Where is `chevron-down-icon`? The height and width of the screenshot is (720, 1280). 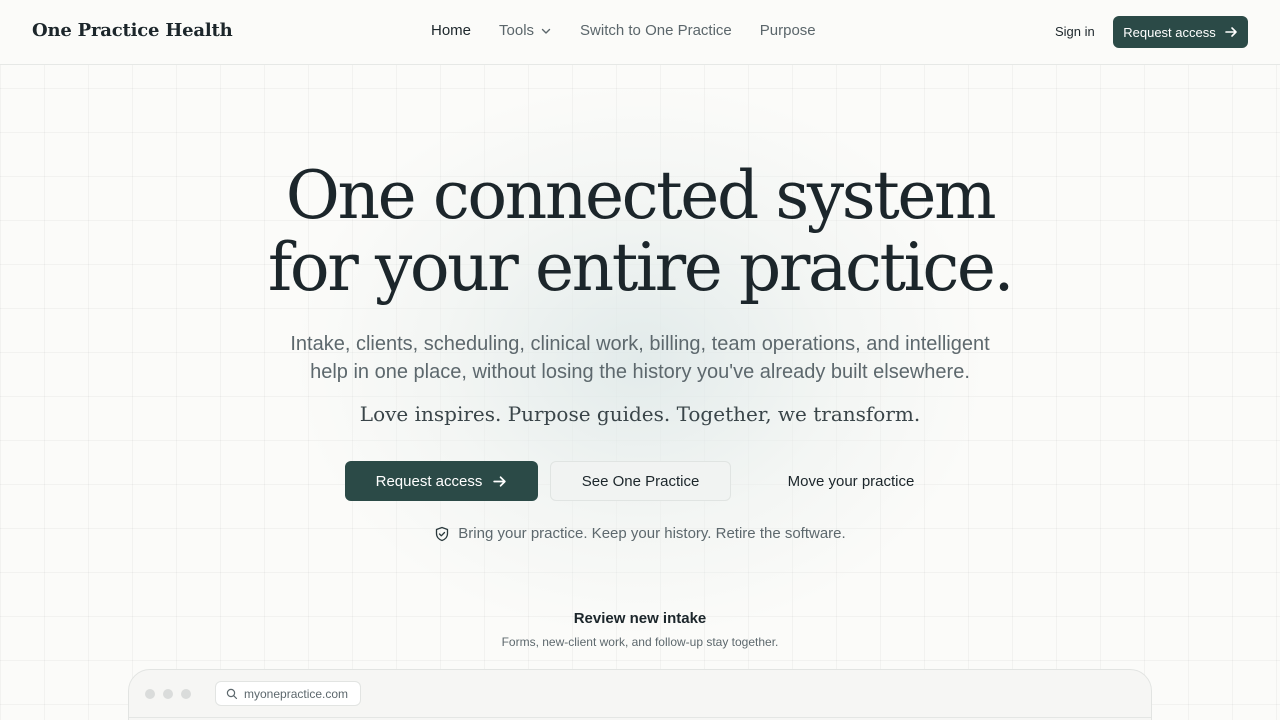 chevron-down-icon is located at coordinates (546, 31).